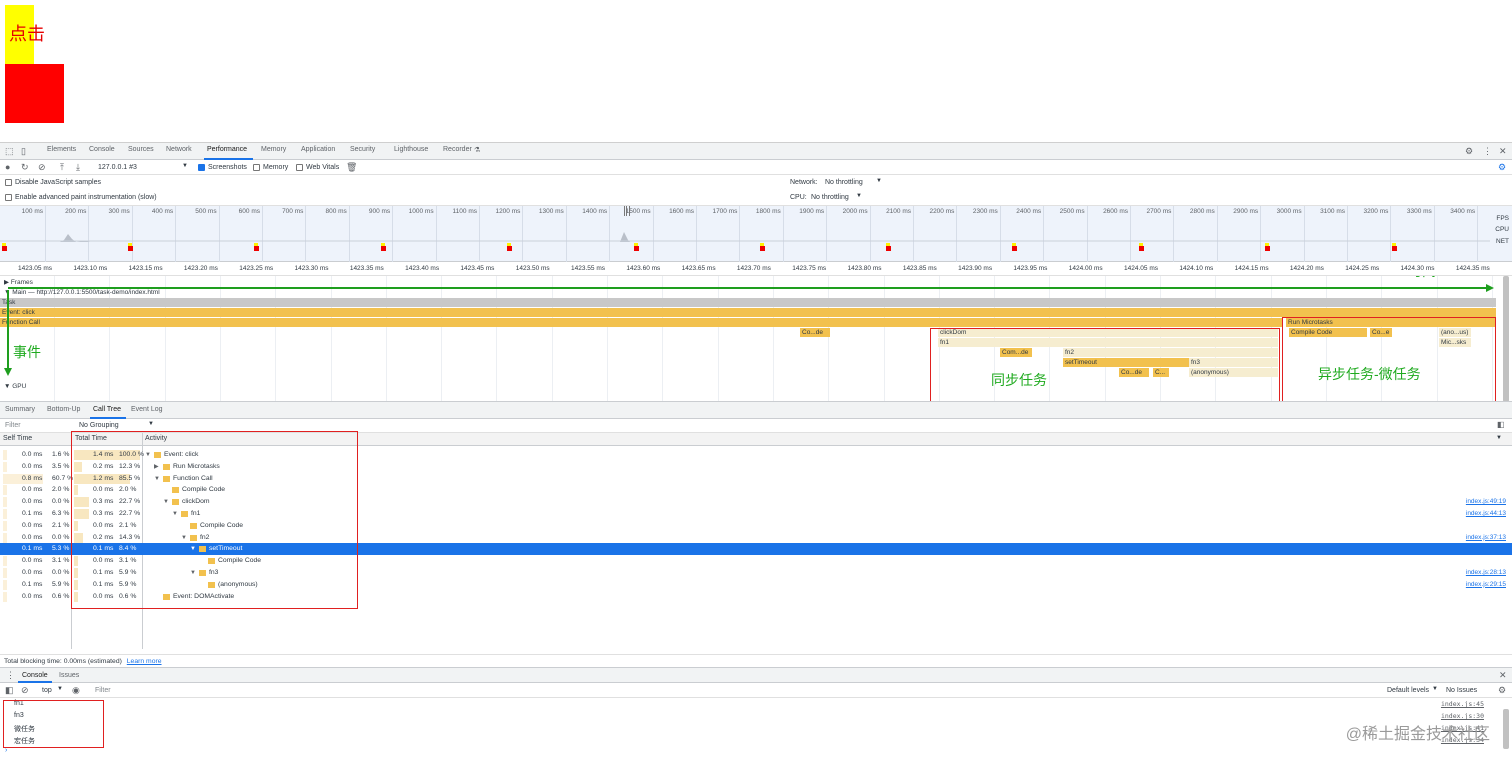 Image resolution: width=1512 pixels, height=766 pixels. I want to click on memory-checkbox, so click(256, 167).